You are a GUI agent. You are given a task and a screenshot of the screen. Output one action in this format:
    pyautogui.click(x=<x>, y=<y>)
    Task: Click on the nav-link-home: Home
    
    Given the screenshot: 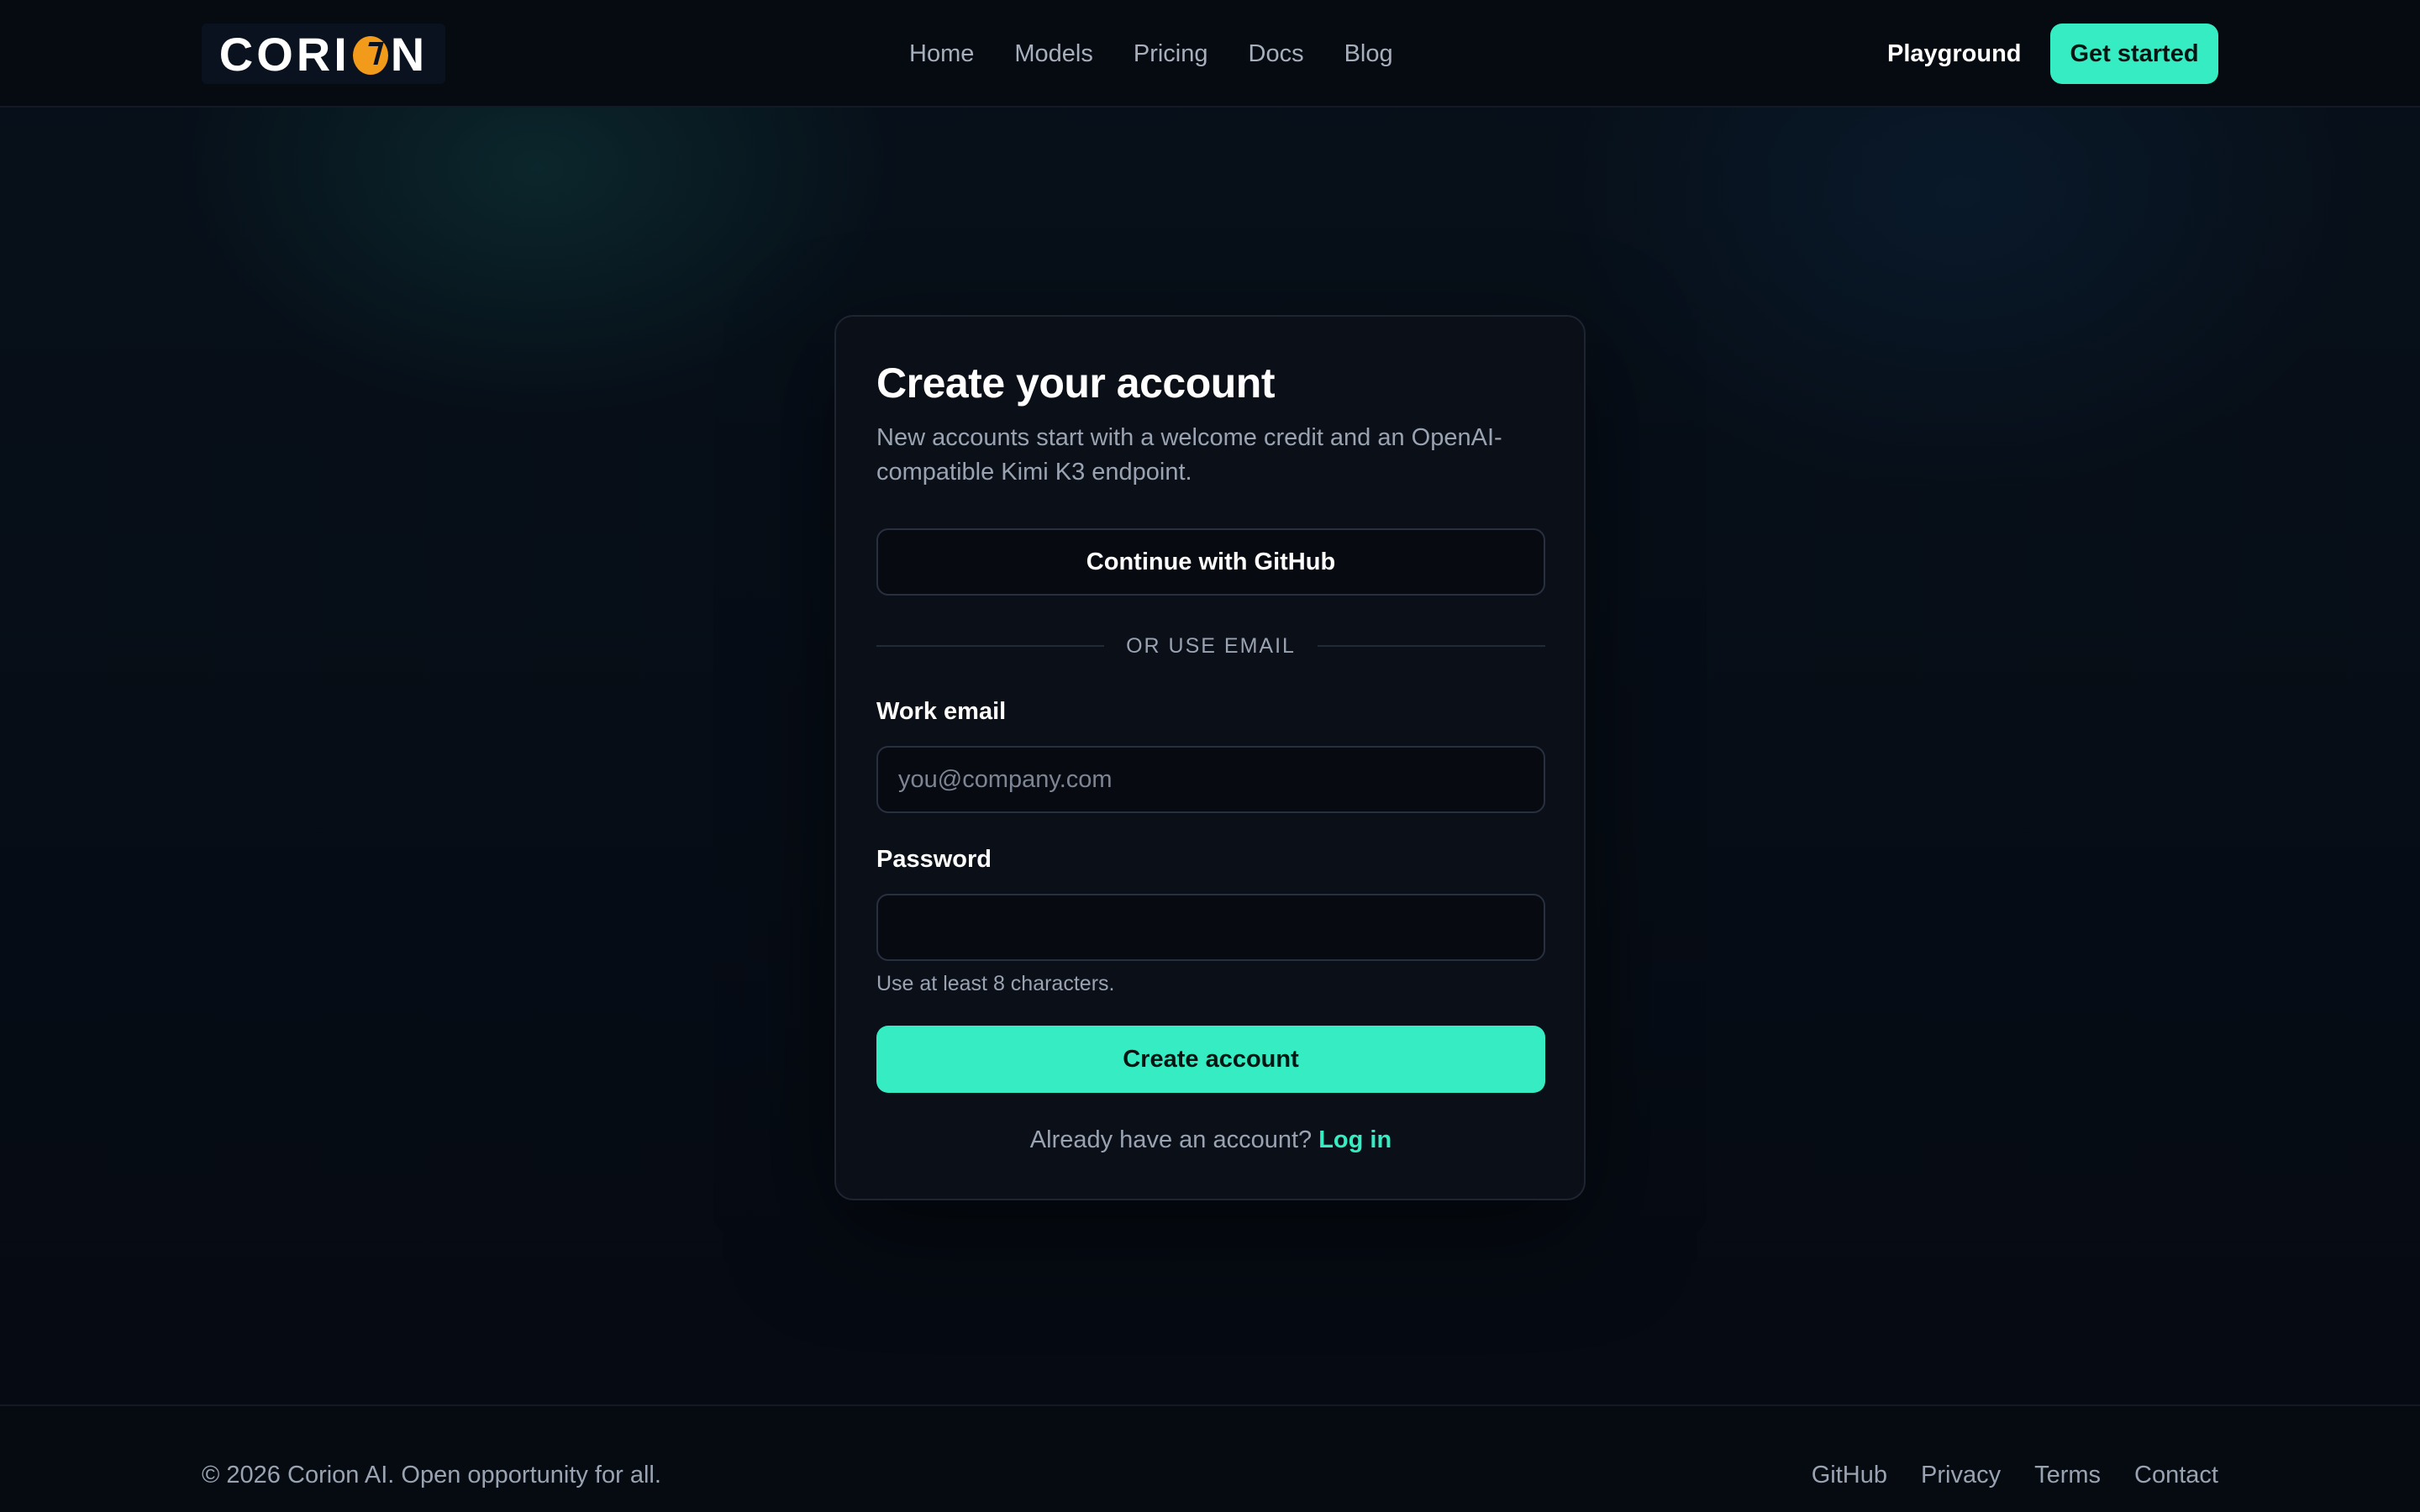 What is the action you would take?
    pyautogui.click(x=941, y=54)
    